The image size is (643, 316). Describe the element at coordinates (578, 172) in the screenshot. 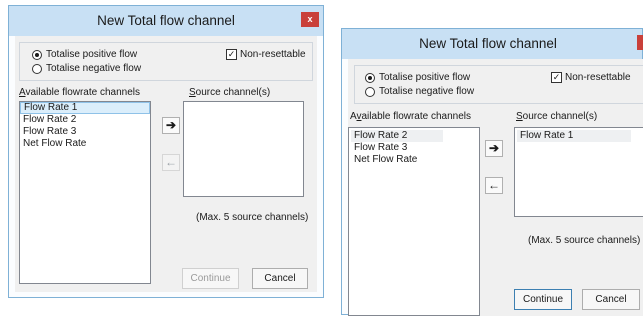

I see `source-channels-list: Flow Rate 1` at that location.